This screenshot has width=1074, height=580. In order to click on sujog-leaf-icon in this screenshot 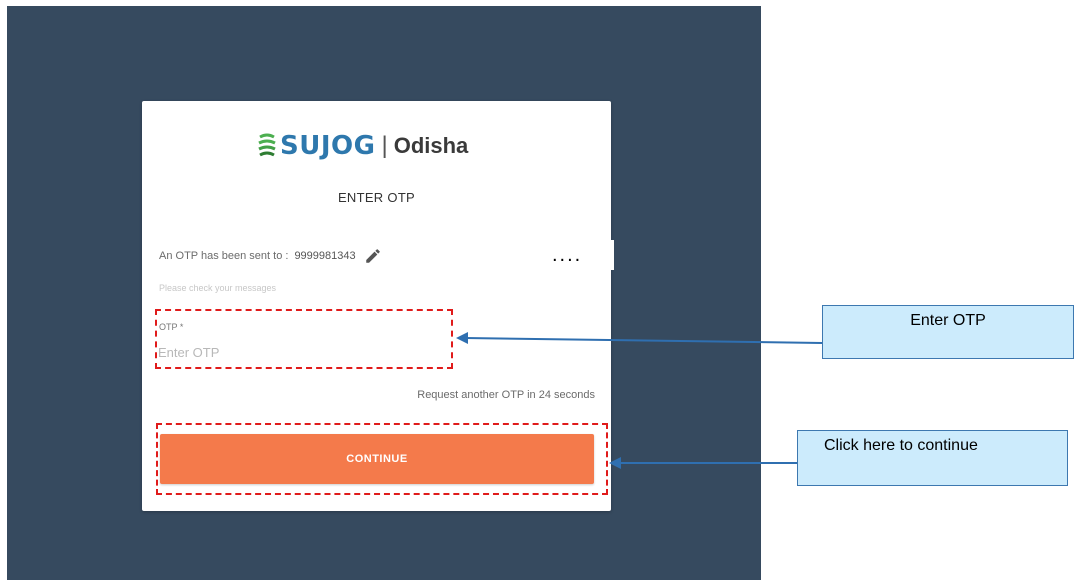, I will do `click(267, 145)`.